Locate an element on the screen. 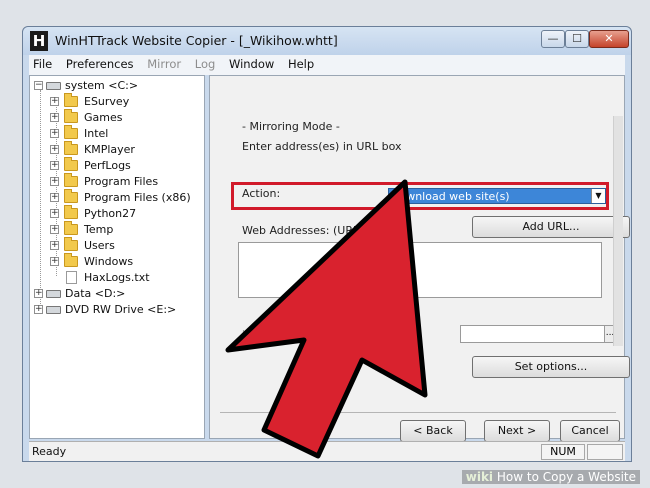 This screenshot has width=650, height=488. tree-item-label: Program Files (x86) is located at coordinates (137, 197).